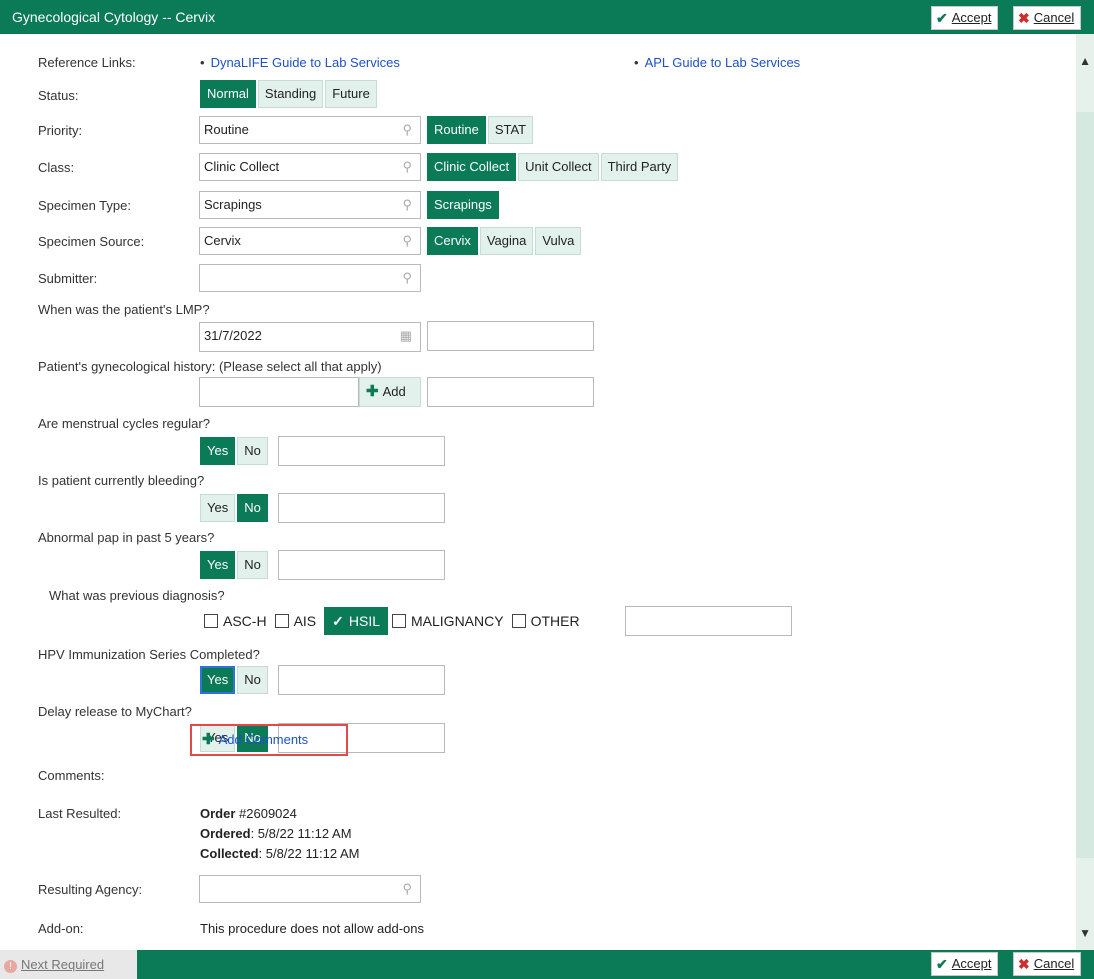 The height and width of the screenshot is (979, 1094). I want to click on status-label: Status:, so click(58, 95).